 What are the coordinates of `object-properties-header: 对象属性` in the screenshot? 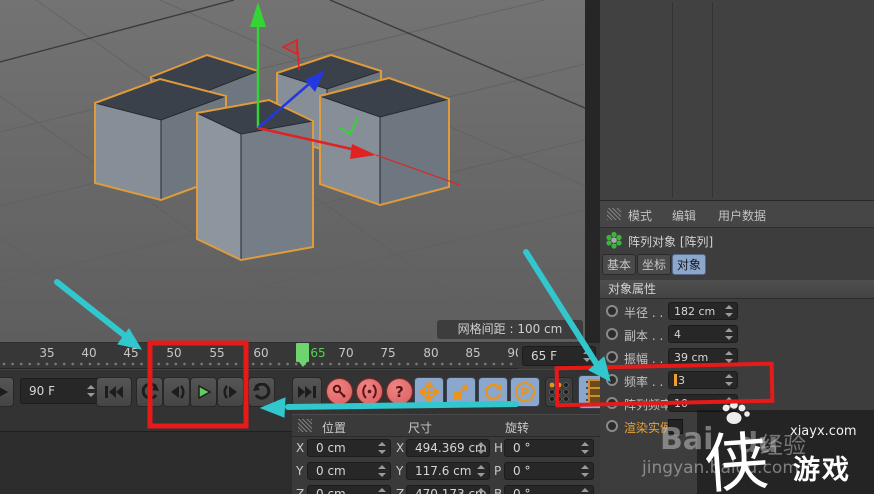 It's located at (737, 289).